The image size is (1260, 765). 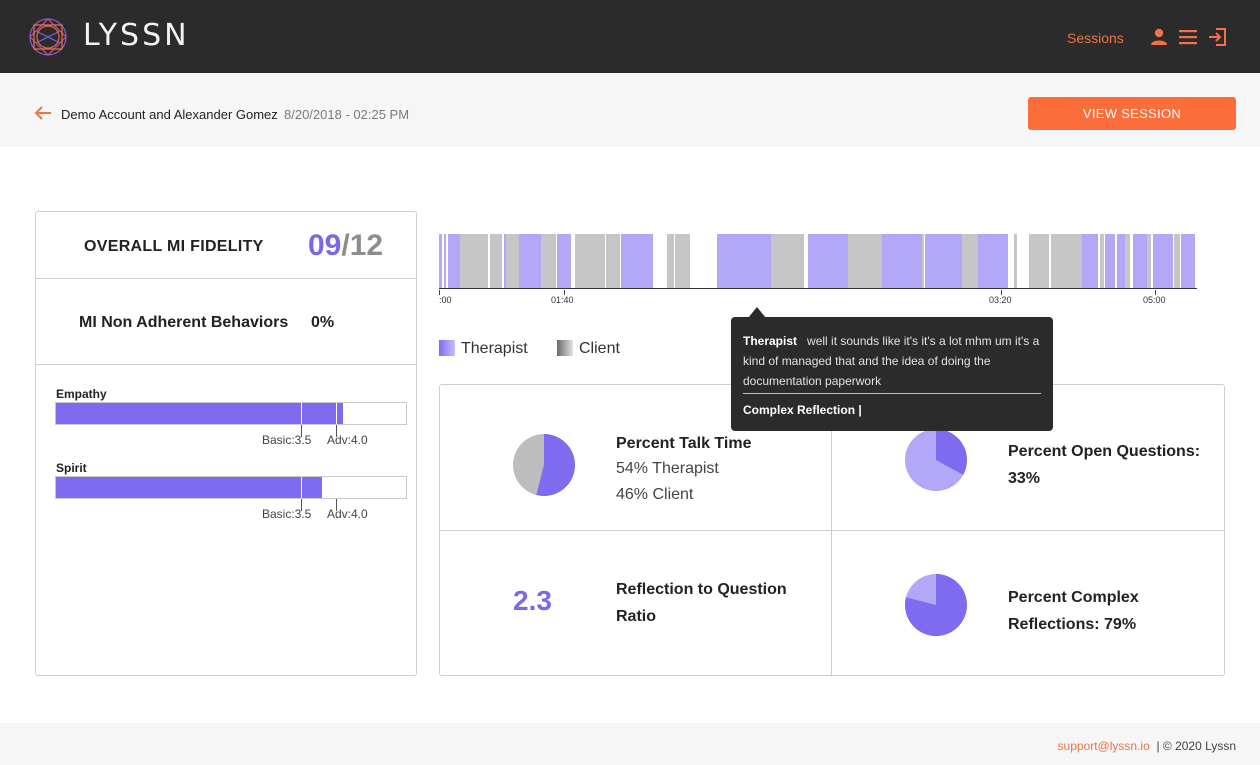 What do you see at coordinates (1196, 746) in the screenshot?
I see `copyright: | © 2020 Lyssn` at bounding box center [1196, 746].